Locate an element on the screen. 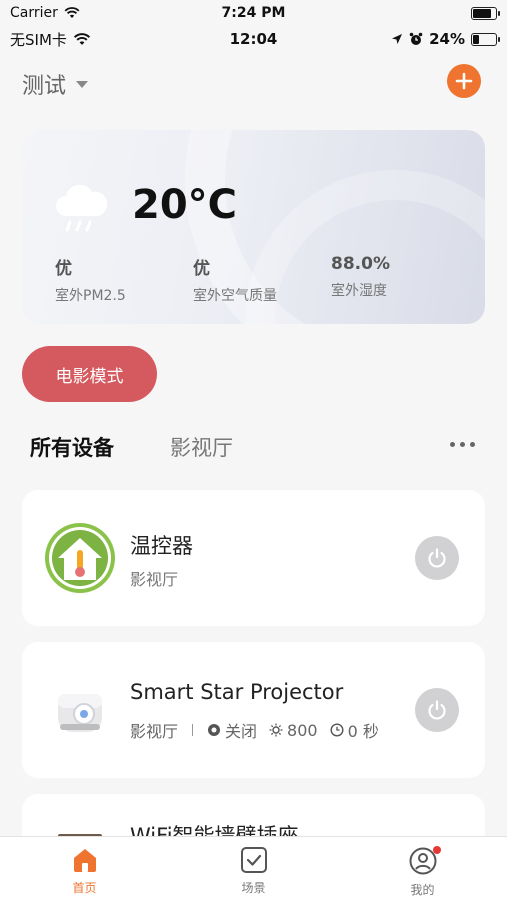 The image size is (507, 900). home-selector: 测试 is located at coordinates (55, 84).